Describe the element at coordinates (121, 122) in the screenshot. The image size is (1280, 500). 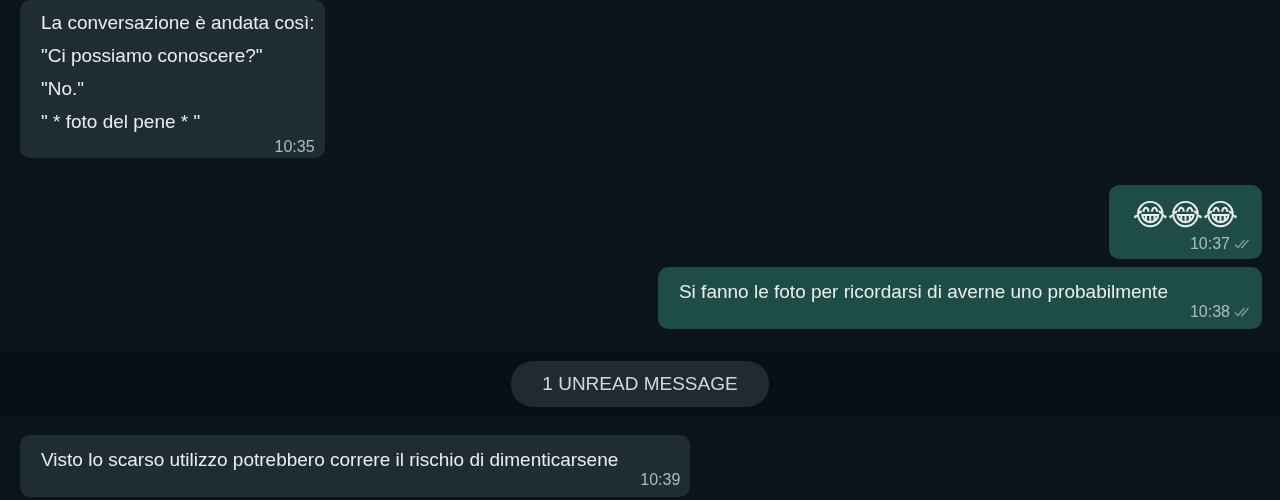
I see `message-text: " * foto del pene * "` at that location.